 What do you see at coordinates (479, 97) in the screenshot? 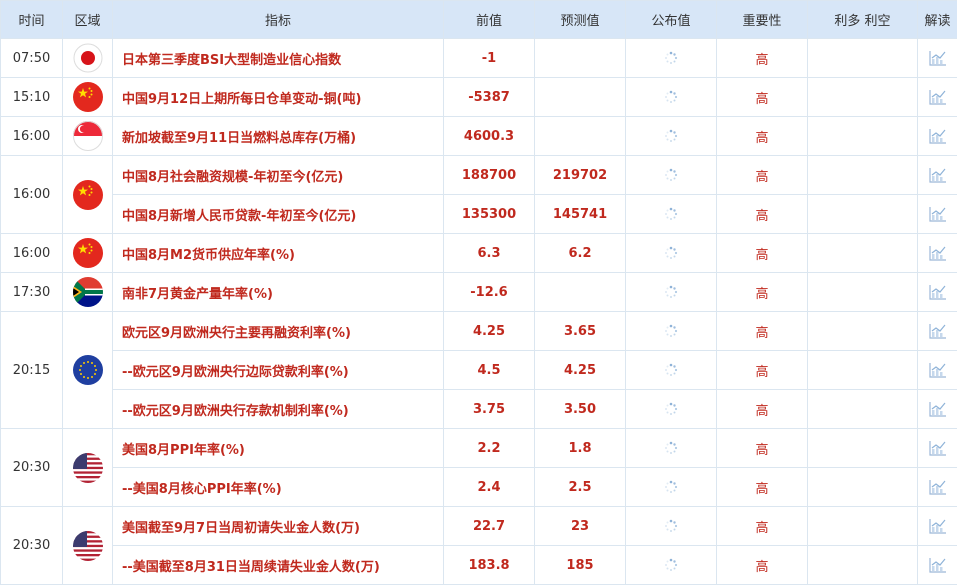
I see `table-row: 15:10中国9月12日上期所每日仓单变动-铜(吨)-5387高` at bounding box center [479, 97].